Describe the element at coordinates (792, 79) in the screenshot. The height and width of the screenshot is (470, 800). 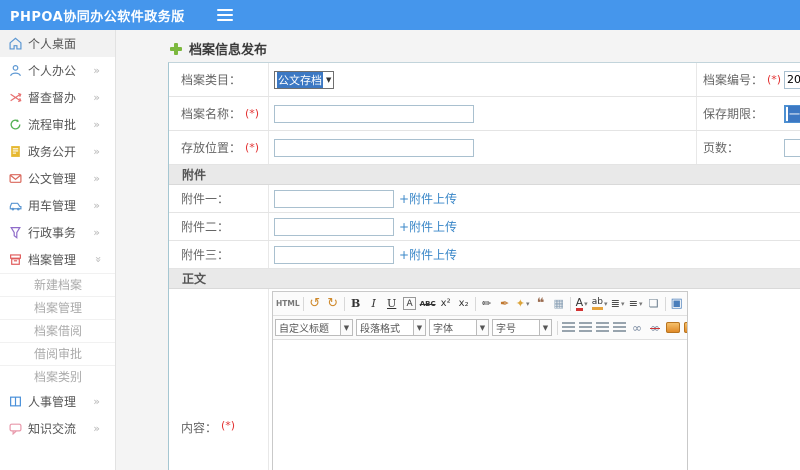
I see `number-input` at that location.